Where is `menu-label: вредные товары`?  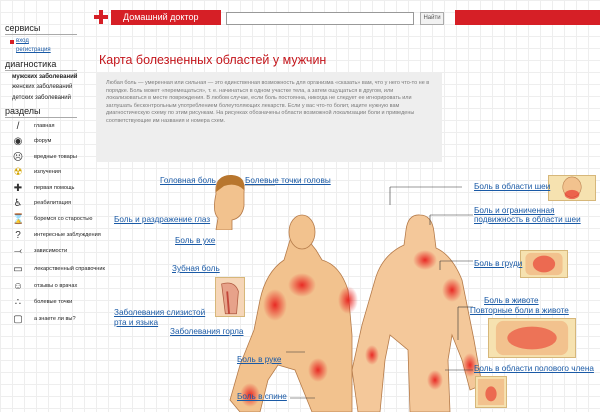
menu-label: вредные товары is located at coordinates (55, 157).